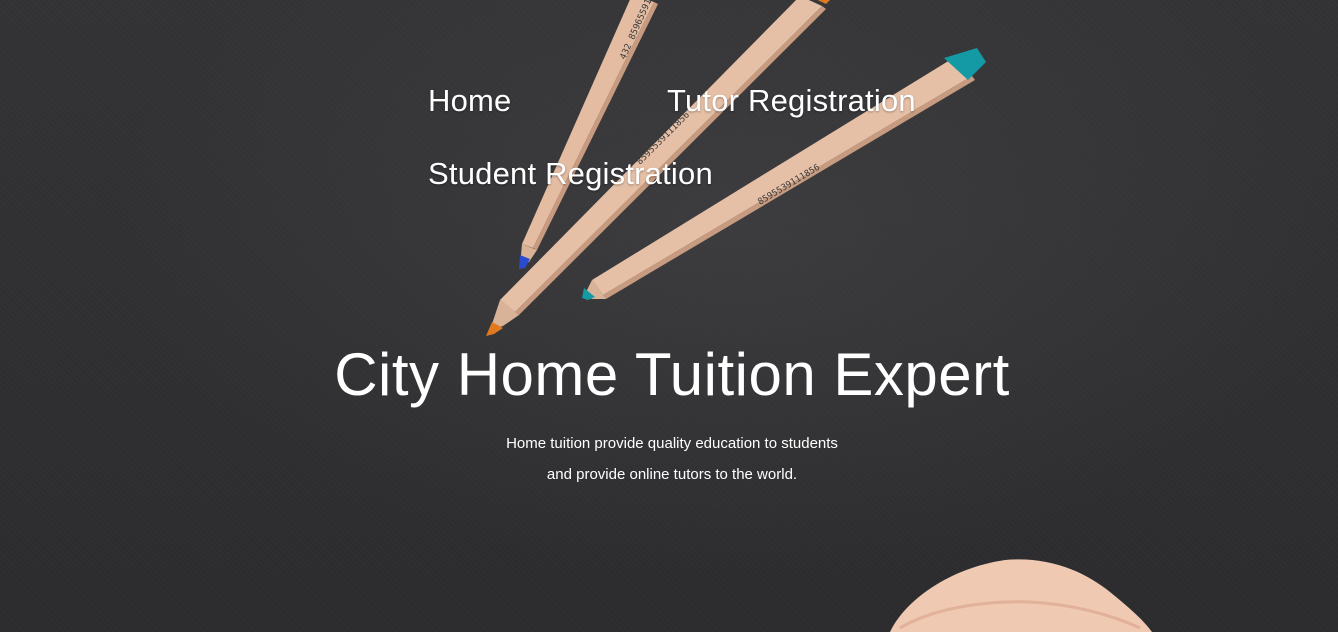 The width and height of the screenshot is (1338, 632). I want to click on nav-link-tutor-registration: Tutor Registration, so click(791, 101).